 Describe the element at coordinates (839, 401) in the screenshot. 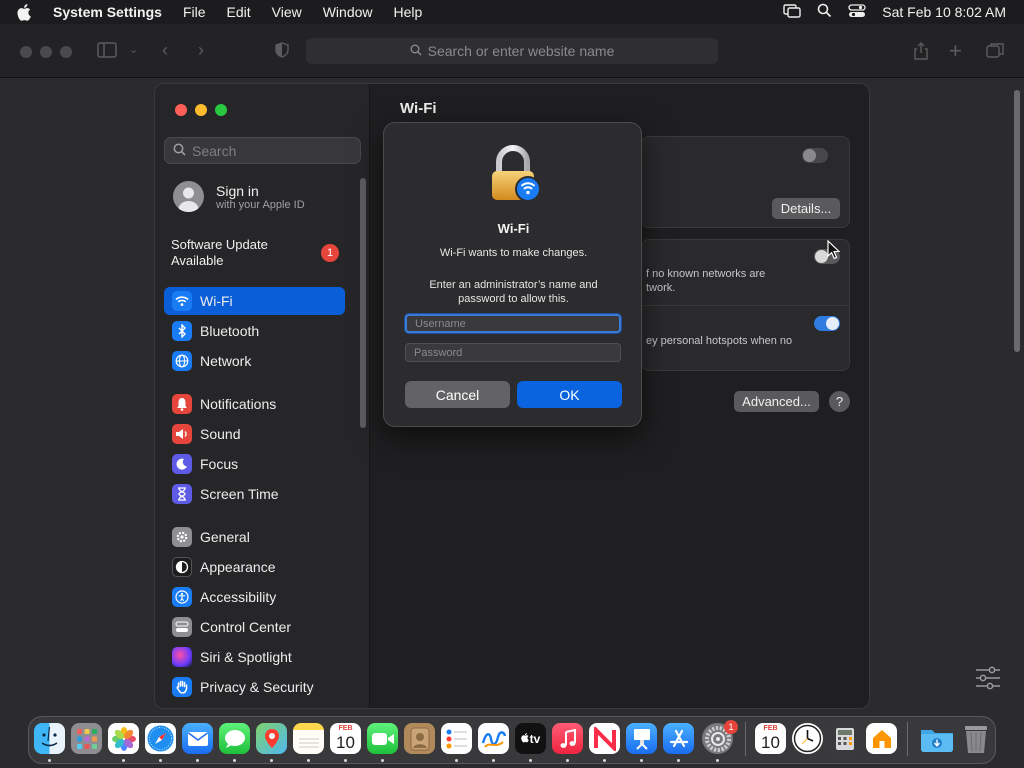

I see `help-button: ?` at that location.